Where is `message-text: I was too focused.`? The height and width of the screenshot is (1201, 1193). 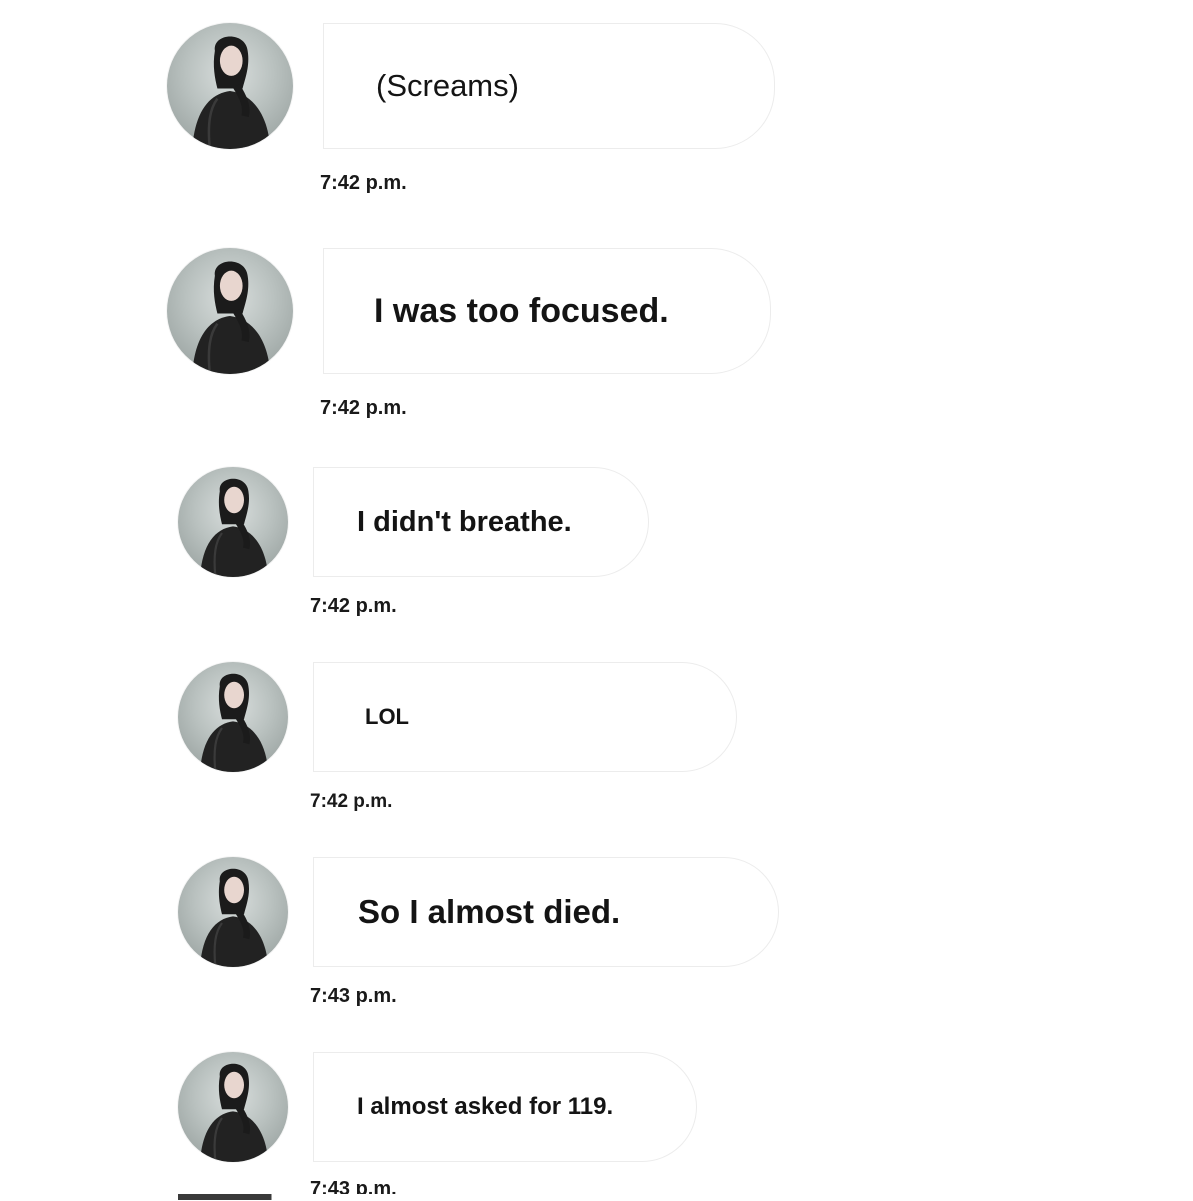
message-text: I was too focused. is located at coordinates (521, 310).